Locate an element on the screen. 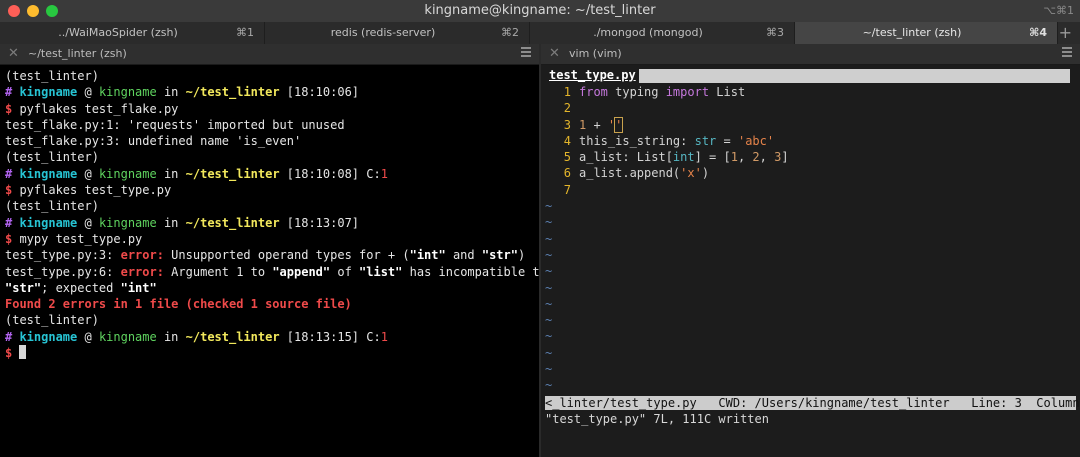 The image size is (1080, 457). terminal-text: 1 is located at coordinates (384, 173).